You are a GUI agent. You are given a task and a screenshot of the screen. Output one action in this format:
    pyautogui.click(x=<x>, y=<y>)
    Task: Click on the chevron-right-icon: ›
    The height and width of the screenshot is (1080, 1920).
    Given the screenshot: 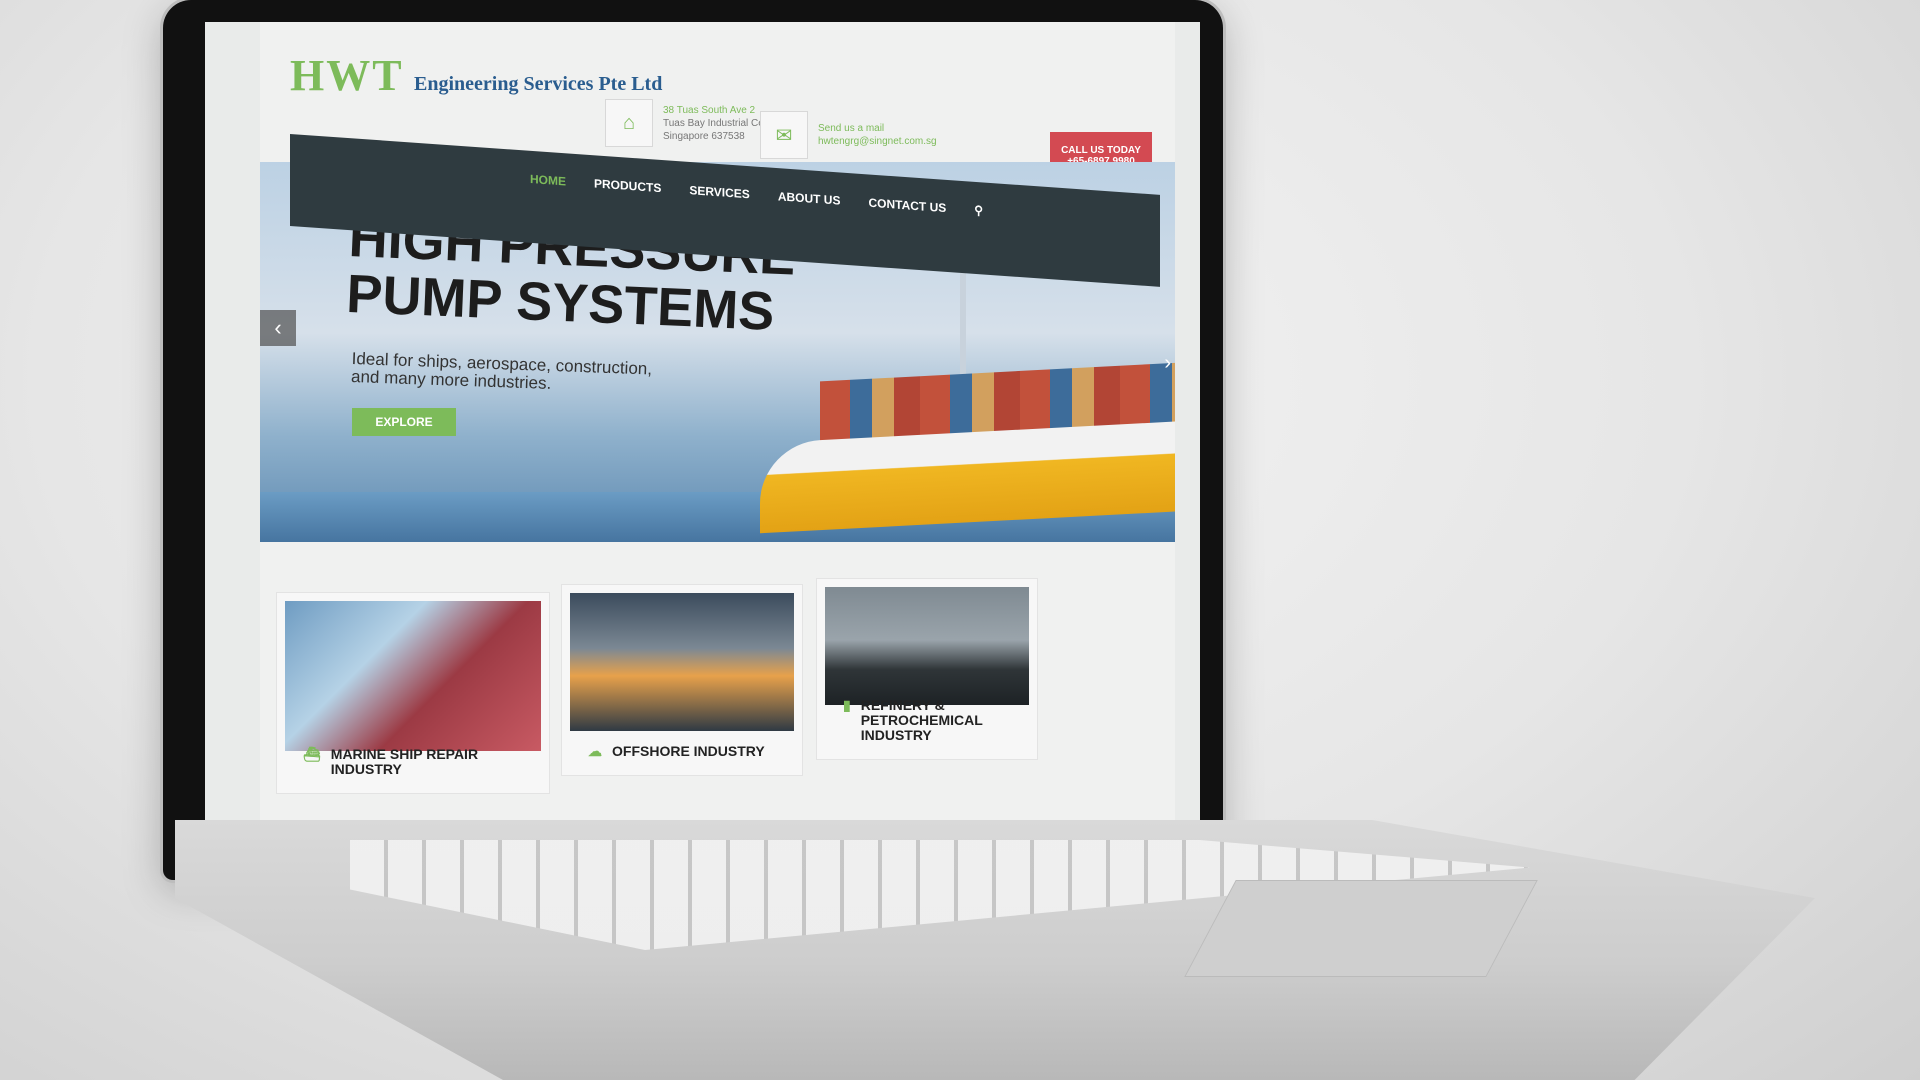 What is the action you would take?
    pyautogui.click(x=1167, y=363)
    